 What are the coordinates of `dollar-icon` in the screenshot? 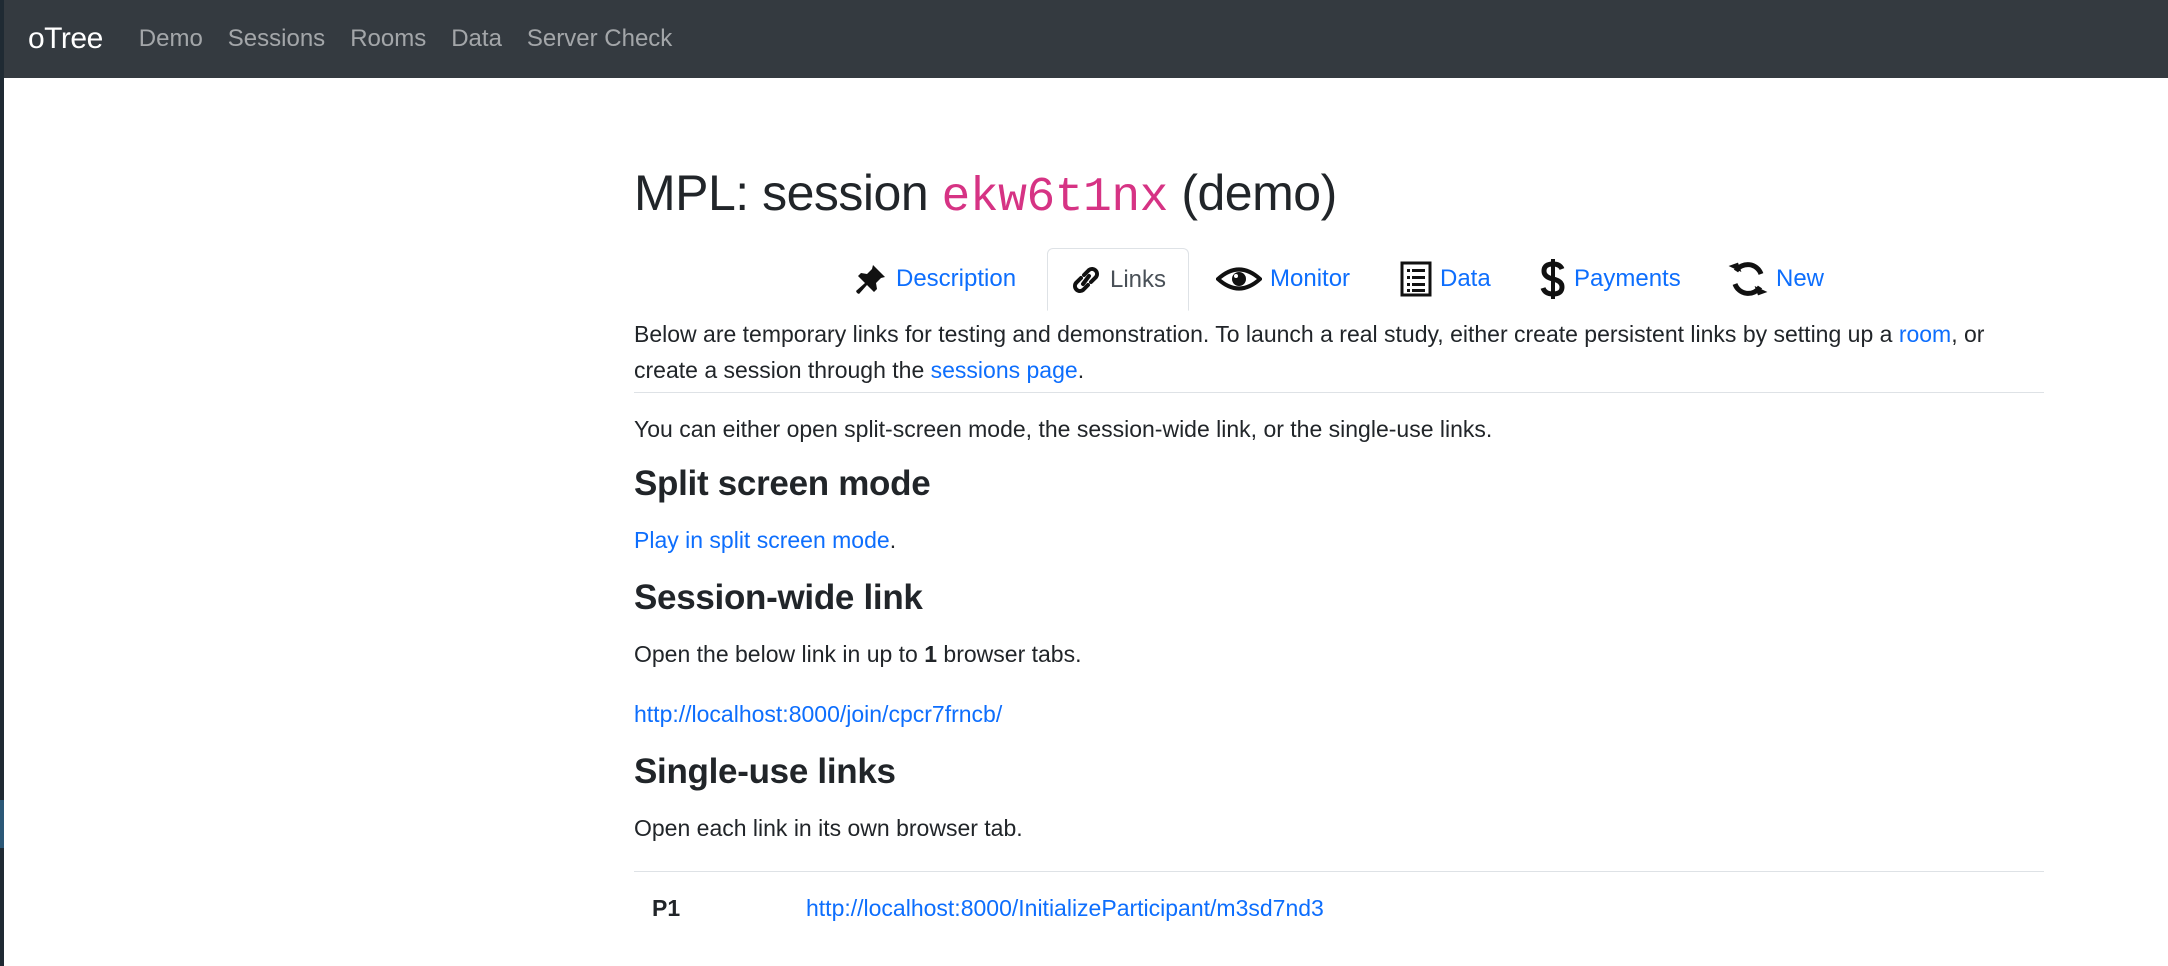 It's located at (1552, 279).